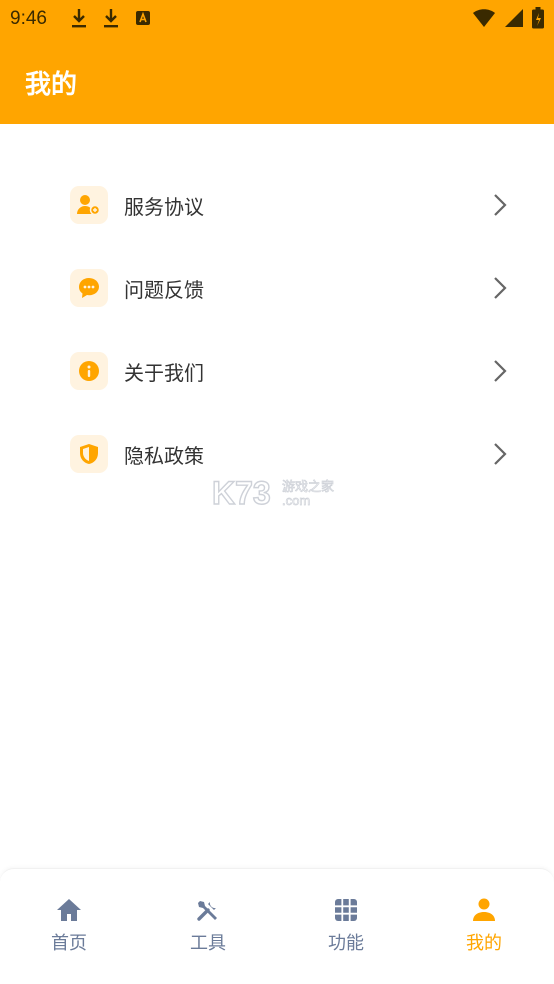  Describe the element at coordinates (484, 927) in the screenshot. I see `nav-tab-mine: 我的` at that location.